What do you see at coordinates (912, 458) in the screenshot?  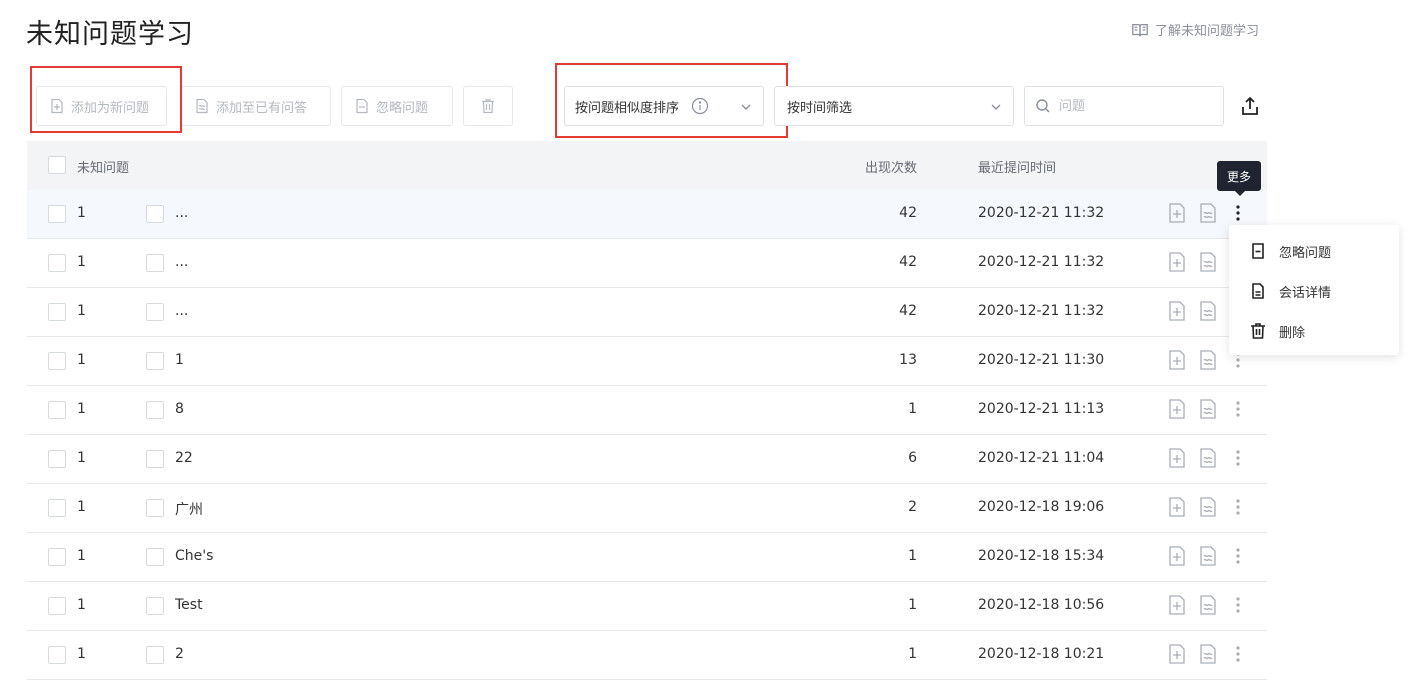 I see `occurrence-count: 6` at bounding box center [912, 458].